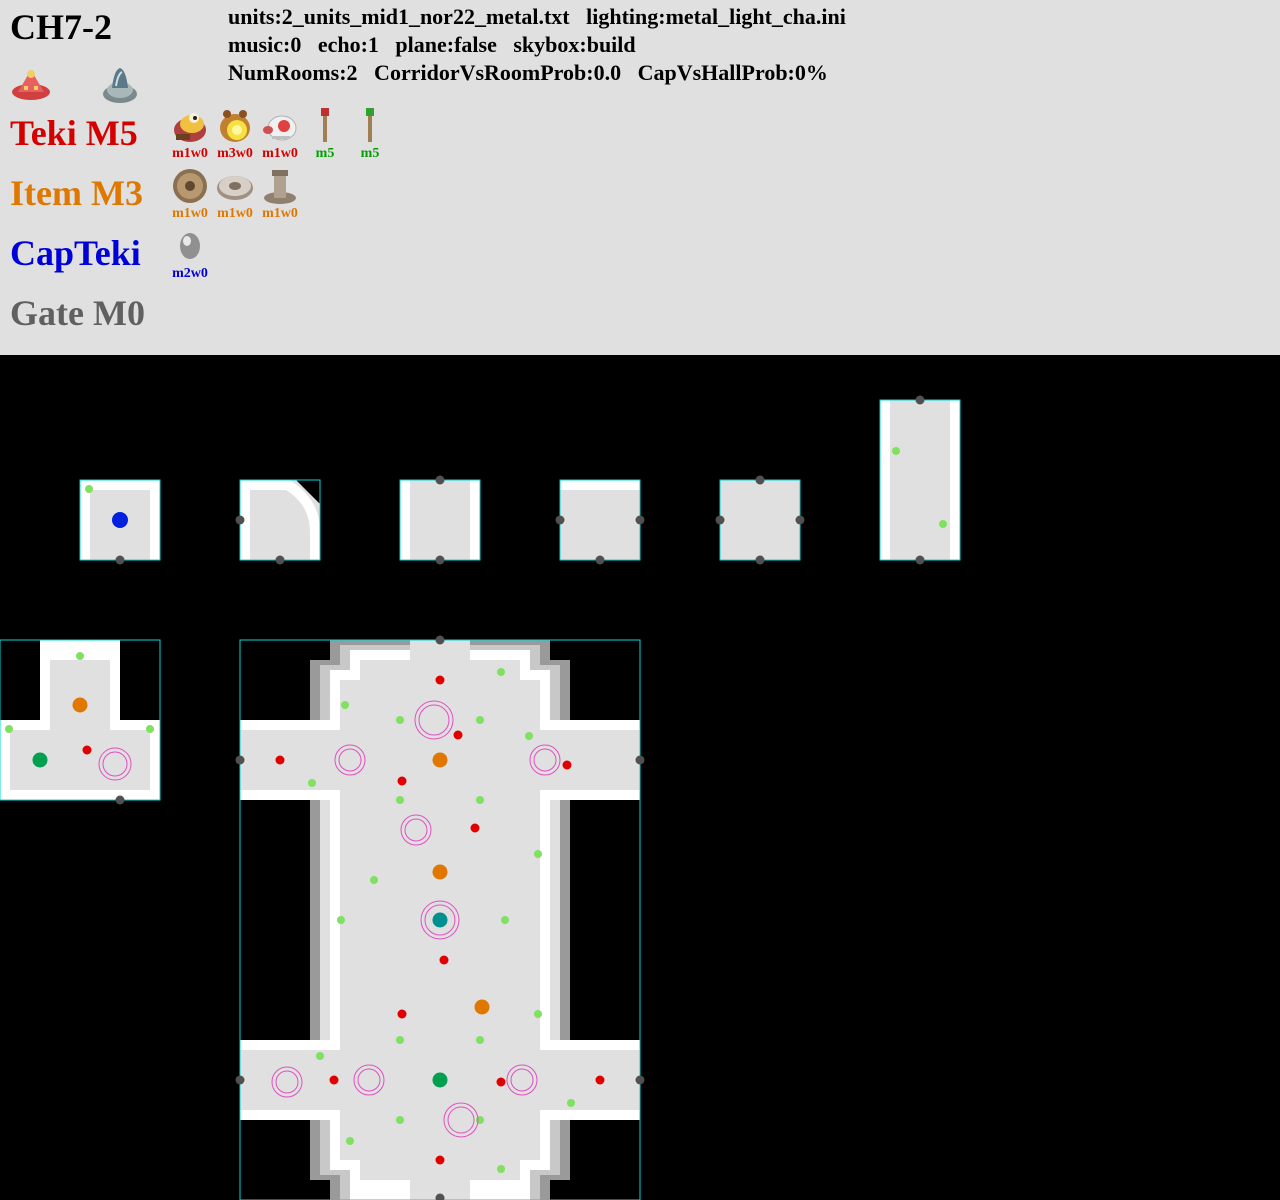  I want to click on unit-corner, so click(278, 522).